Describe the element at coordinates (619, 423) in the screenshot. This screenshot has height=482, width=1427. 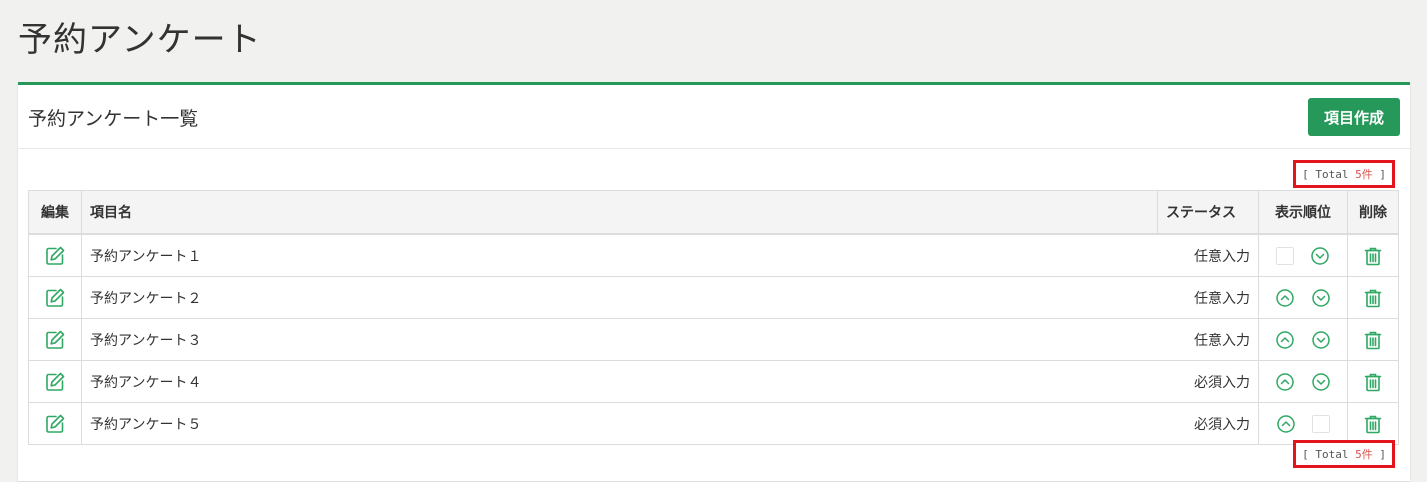
I see `item-name: 予約アンケート５` at that location.